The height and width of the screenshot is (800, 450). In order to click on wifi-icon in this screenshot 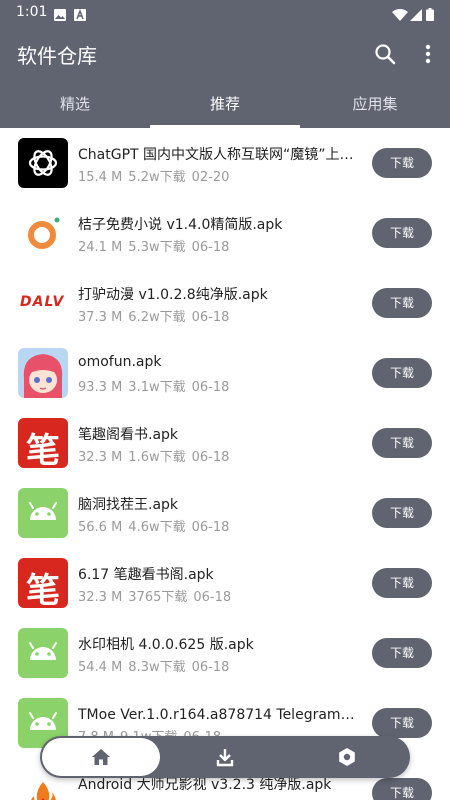, I will do `click(400, 13)`.